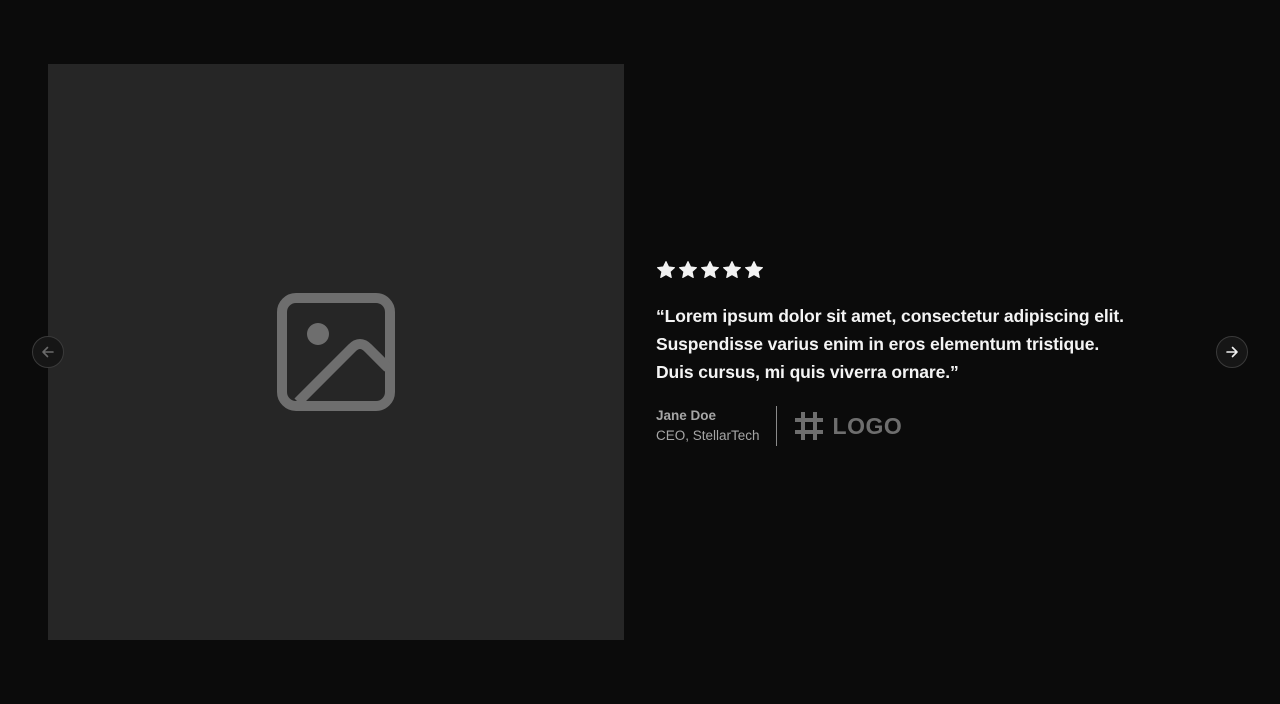 This screenshot has height=704, width=1280. What do you see at coordinates (708, 435) in the screenshot?
I see `author-role: CEO, StellarTech` at bounding box center [708, 435].